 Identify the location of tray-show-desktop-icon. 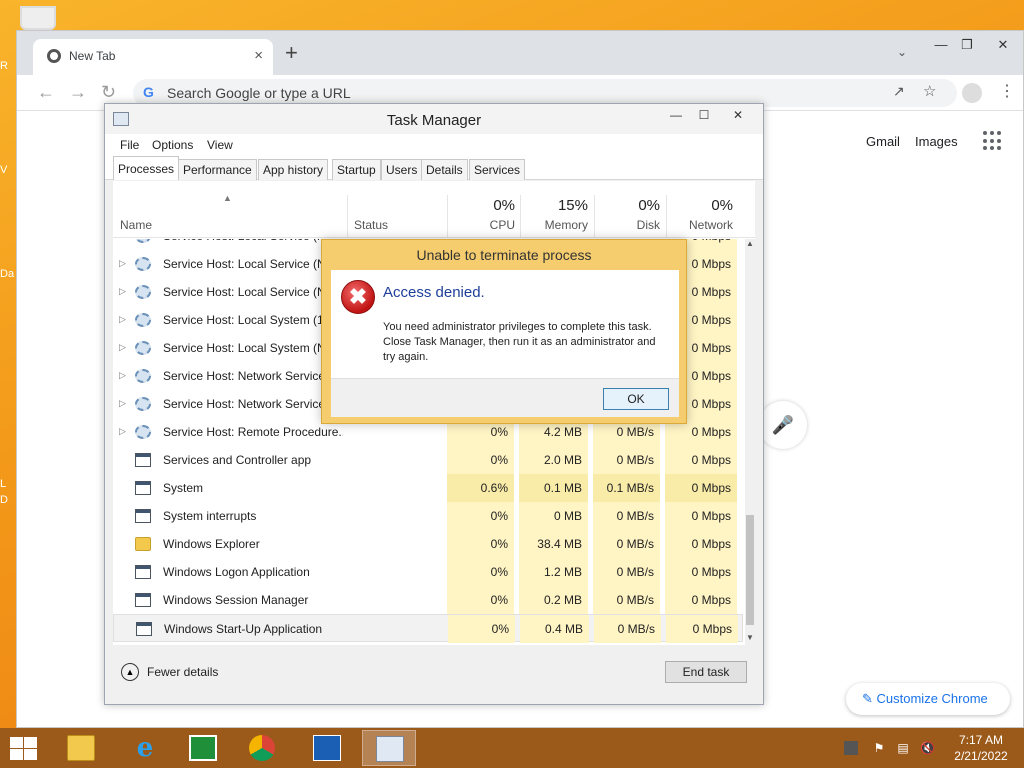
(851, 748).